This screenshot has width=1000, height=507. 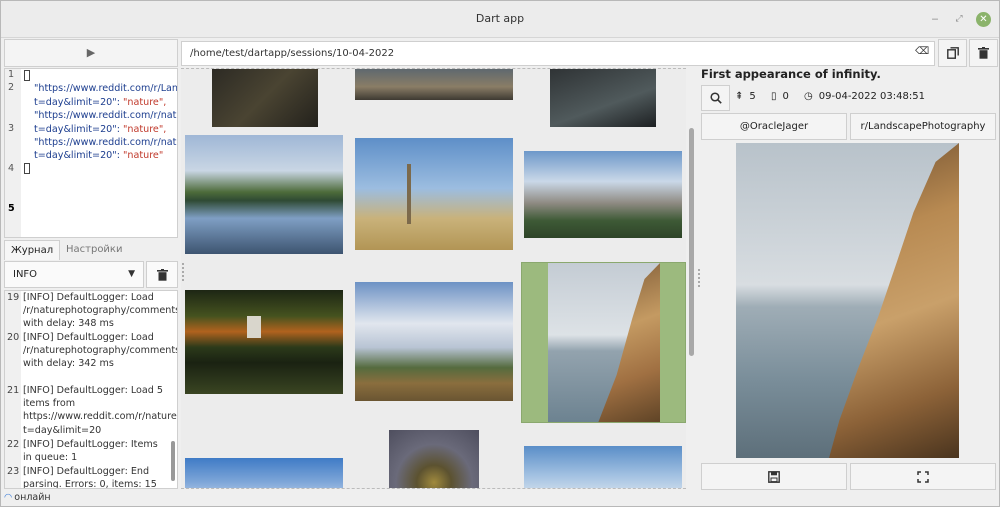 I want to click on line-number: 5, so click(x=11, y=208).